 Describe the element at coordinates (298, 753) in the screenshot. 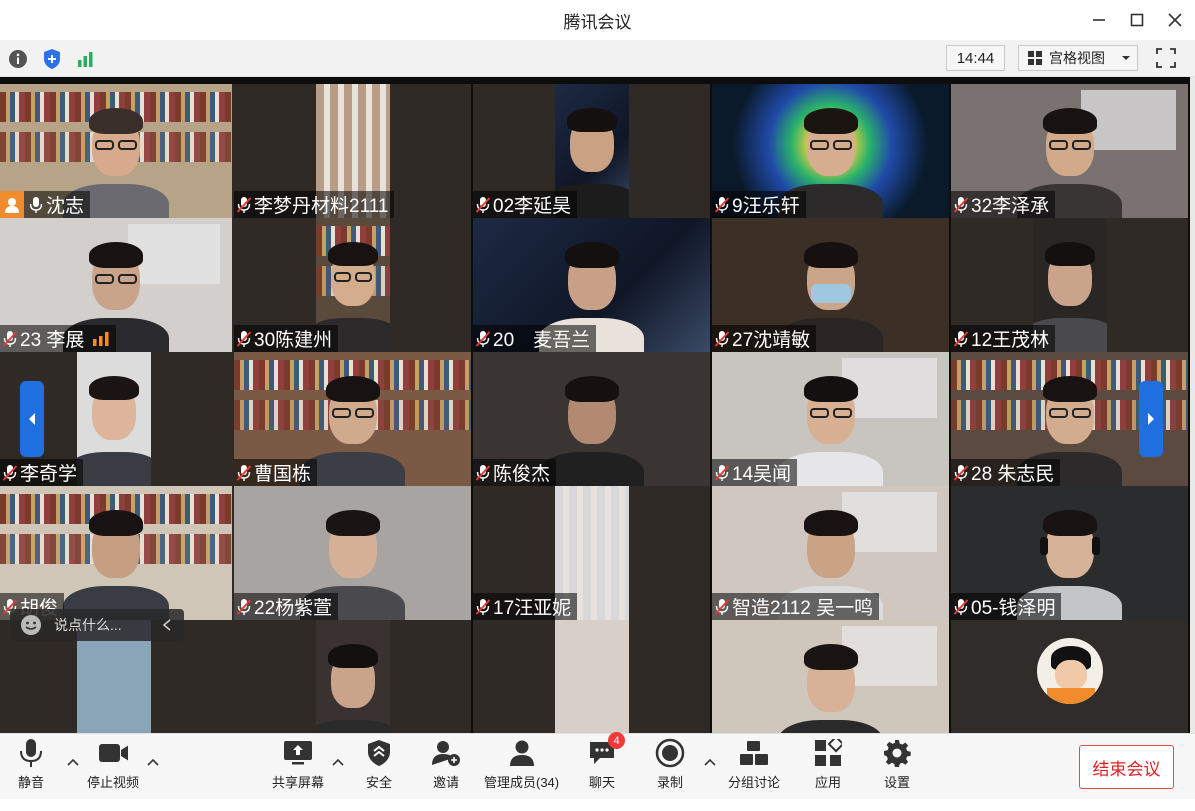

I see `share-screen-icon` at that location.